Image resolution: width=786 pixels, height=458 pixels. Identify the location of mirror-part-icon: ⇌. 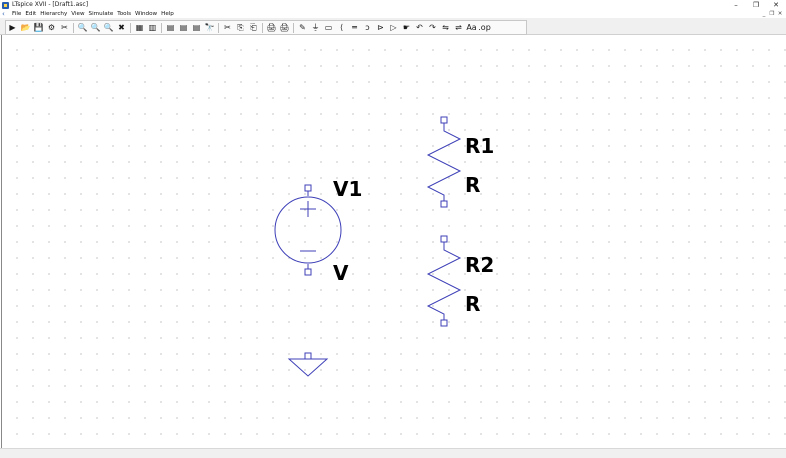
(458, 27).